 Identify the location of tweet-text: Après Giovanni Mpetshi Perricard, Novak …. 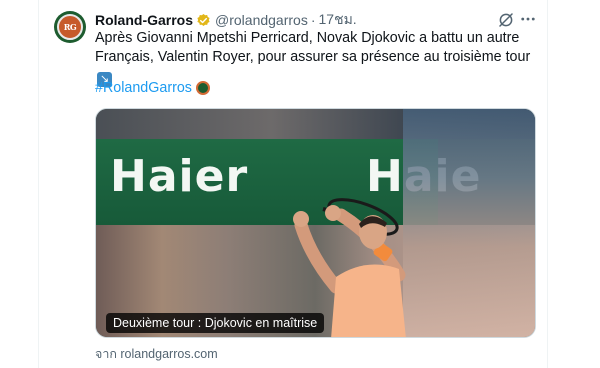
(315, 58).